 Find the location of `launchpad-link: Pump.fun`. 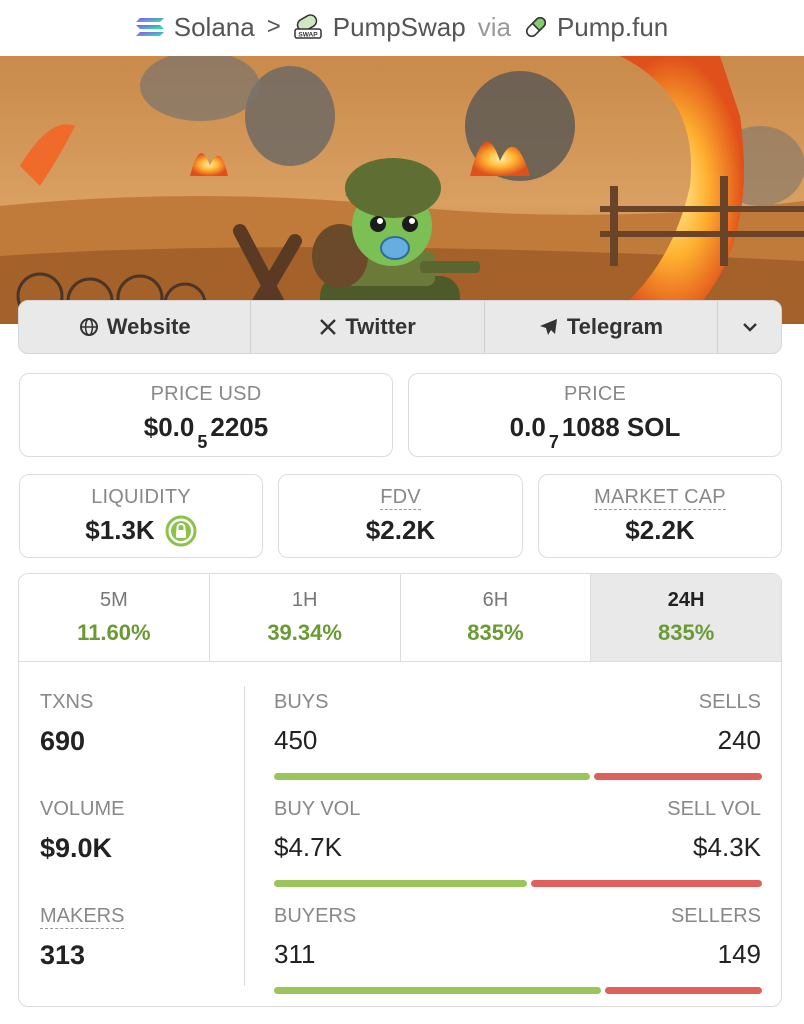

launchpad-link: Pump.fun is located at coordinates (612, 27).